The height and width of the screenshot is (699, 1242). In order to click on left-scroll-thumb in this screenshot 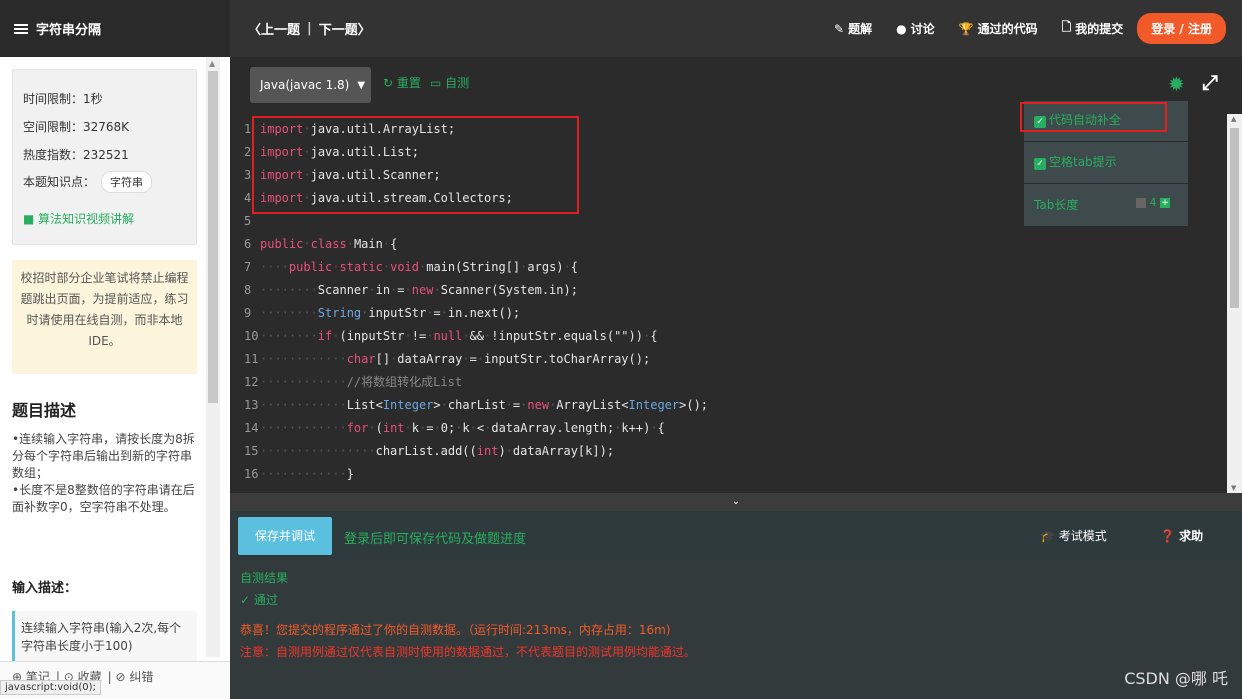, I will do `click(213, 237)`.